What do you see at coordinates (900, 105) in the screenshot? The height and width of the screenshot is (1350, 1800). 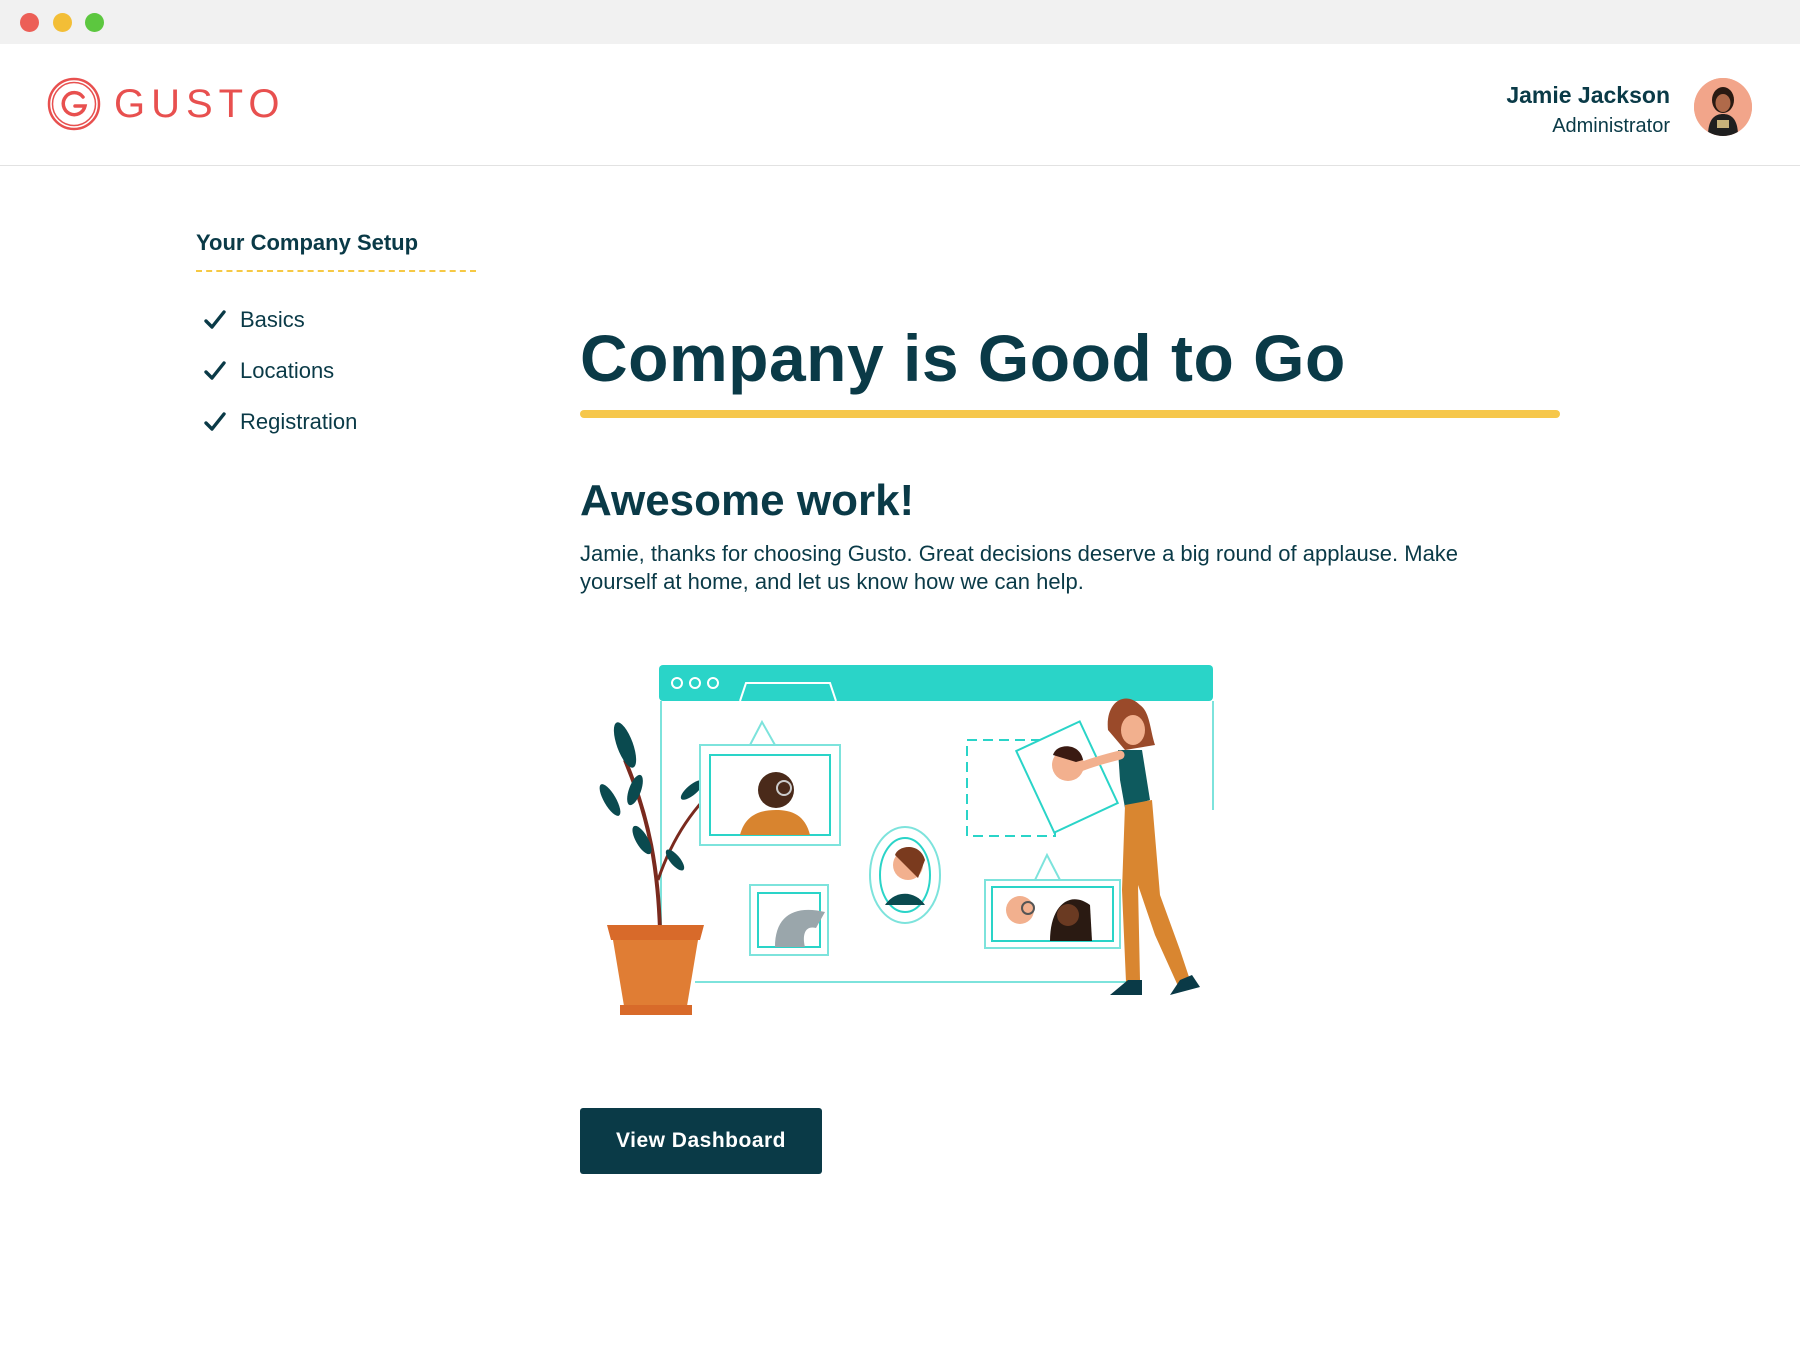 I see `top-navigation: GUSTO Jamie Jackson Administrator` at bounding box center [900, 105].